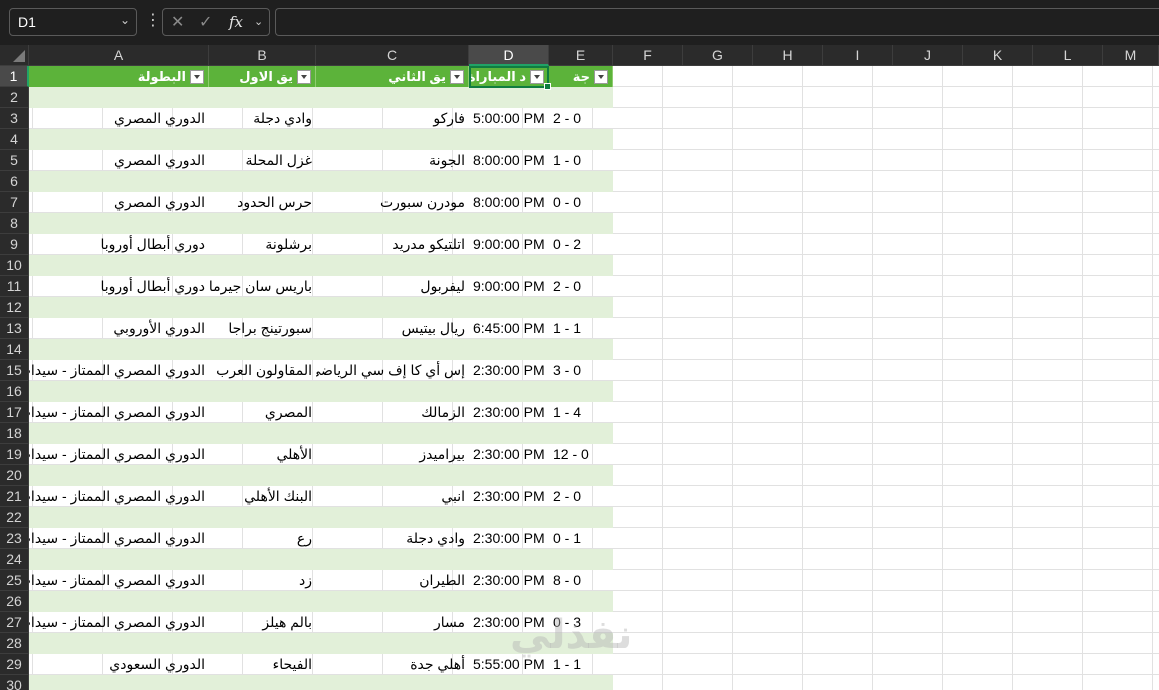  What do you see at coordinates (14, 517) in the screenshot?
I see `row-header-22: 22` at bounding box center [14, 517].